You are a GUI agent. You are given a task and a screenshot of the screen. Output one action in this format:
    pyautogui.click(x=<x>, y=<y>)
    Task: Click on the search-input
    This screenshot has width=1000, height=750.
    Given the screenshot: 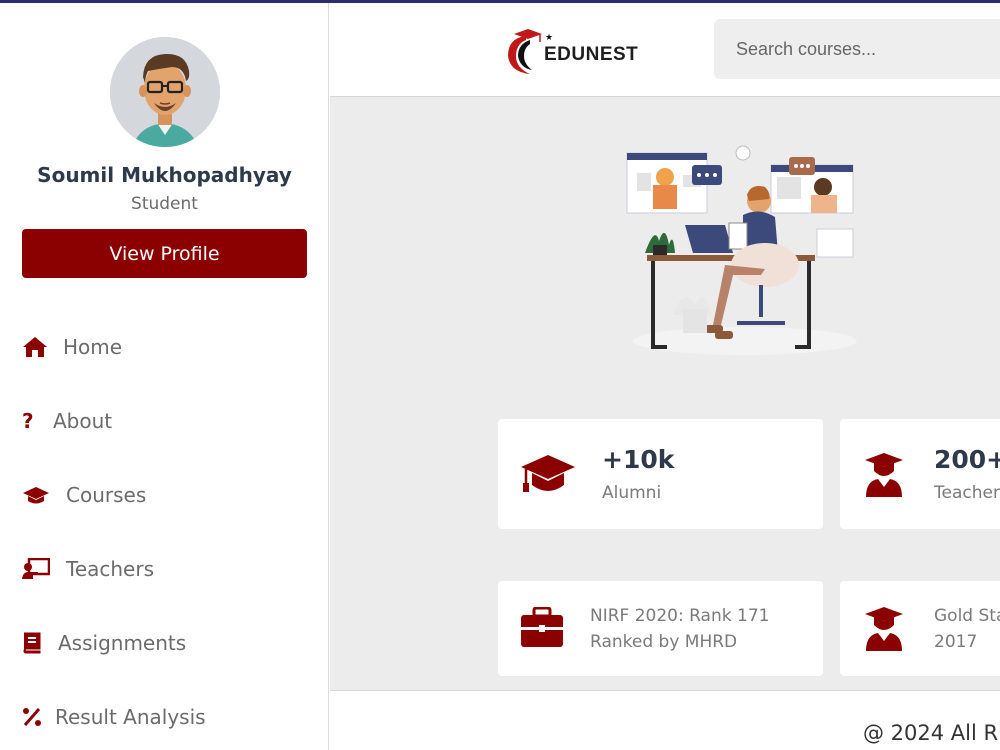 What is the action you would take?
    pyautogui.click(x=857, y=49)
    